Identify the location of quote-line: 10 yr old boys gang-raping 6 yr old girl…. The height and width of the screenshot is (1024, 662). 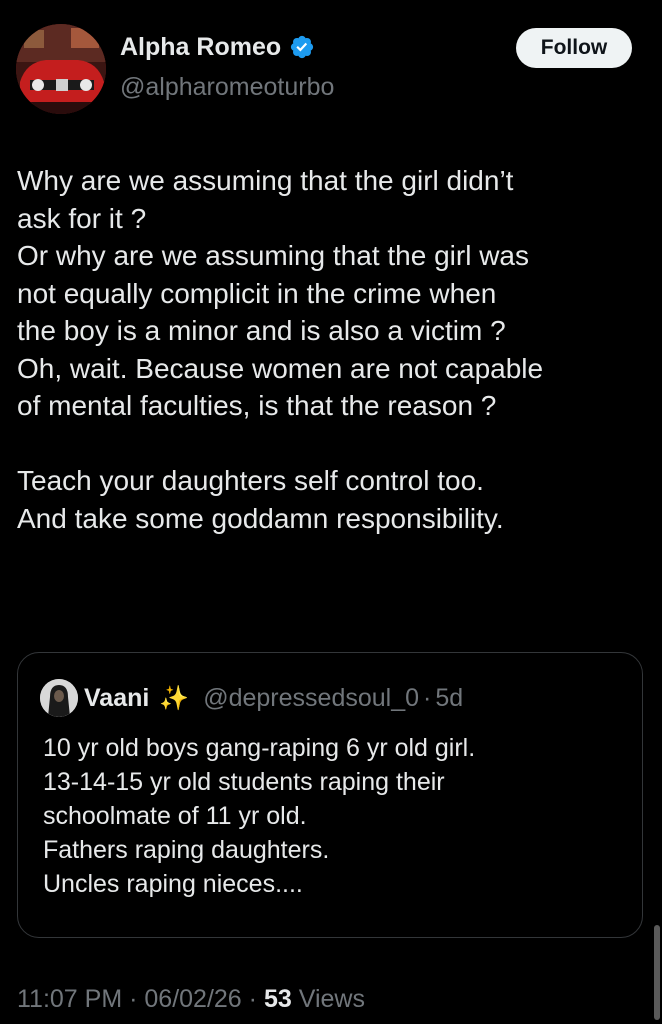
(259, 748).